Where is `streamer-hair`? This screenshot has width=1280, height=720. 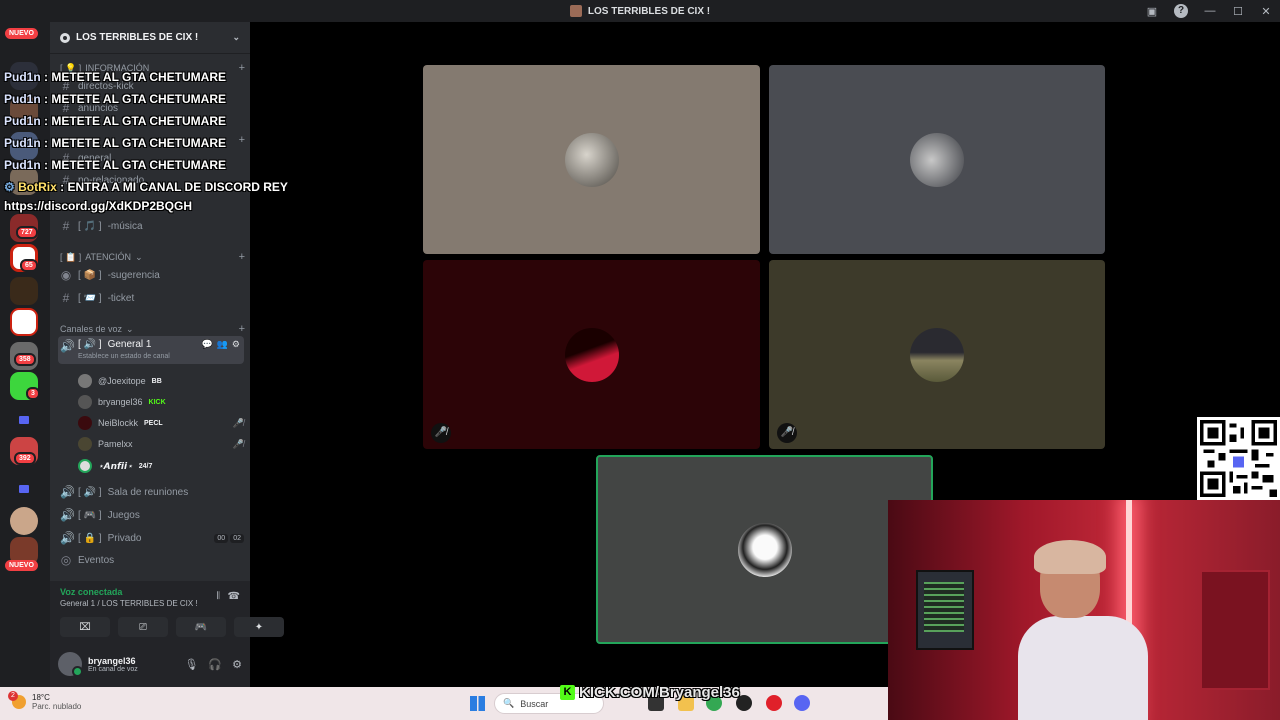
streamer-hair is located at coordinates (1070, 557).